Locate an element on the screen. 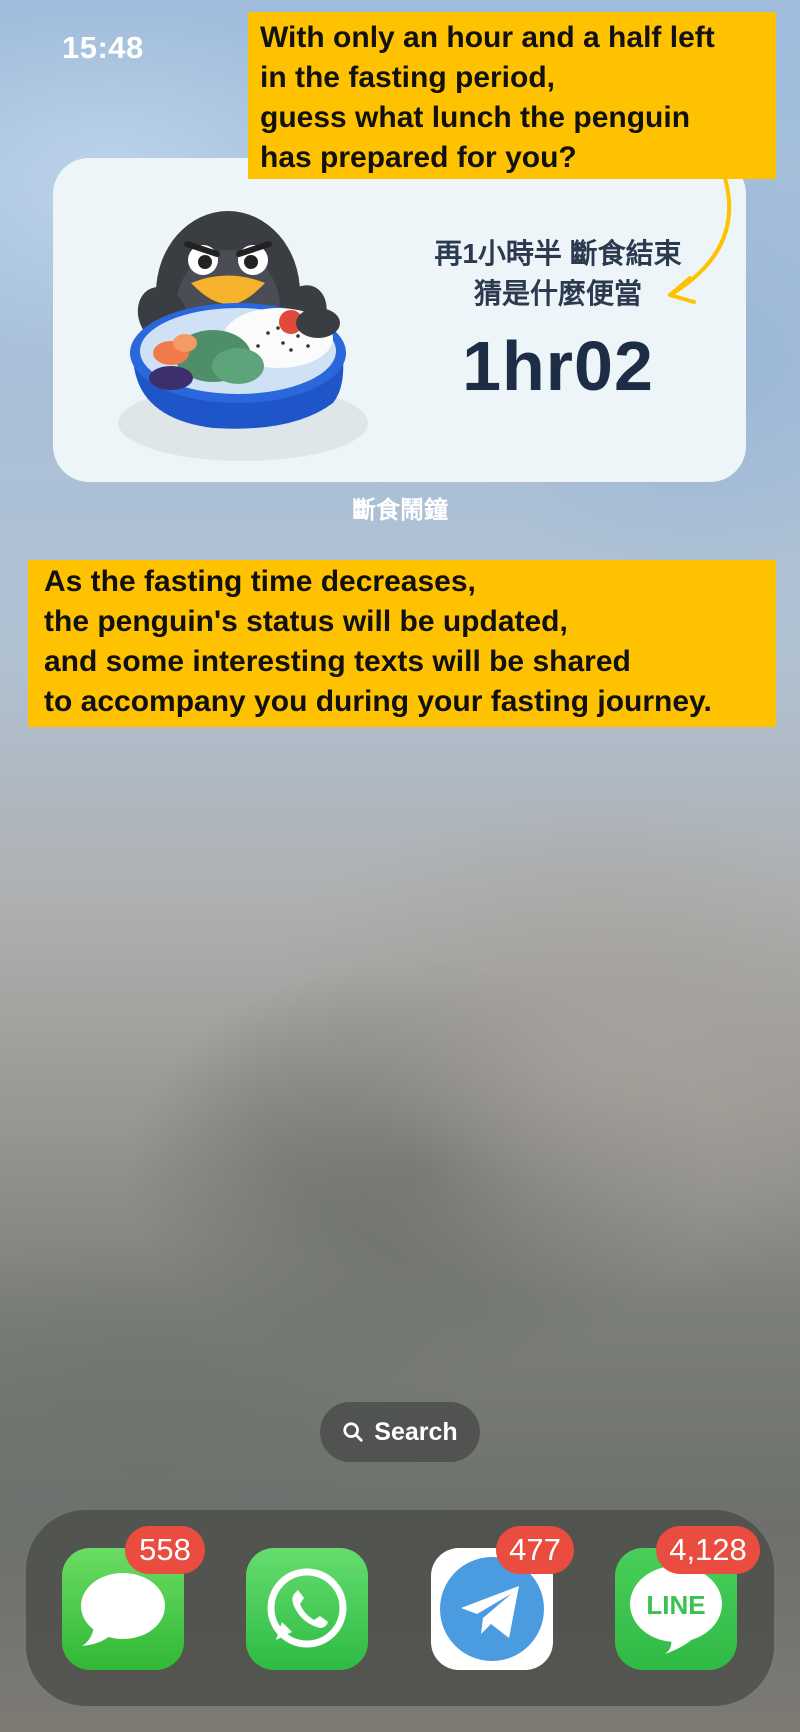 This screenshot has height=1732, width=800. note-middle-line: As the fasting time decreases, is located at coordinates (260, 581).